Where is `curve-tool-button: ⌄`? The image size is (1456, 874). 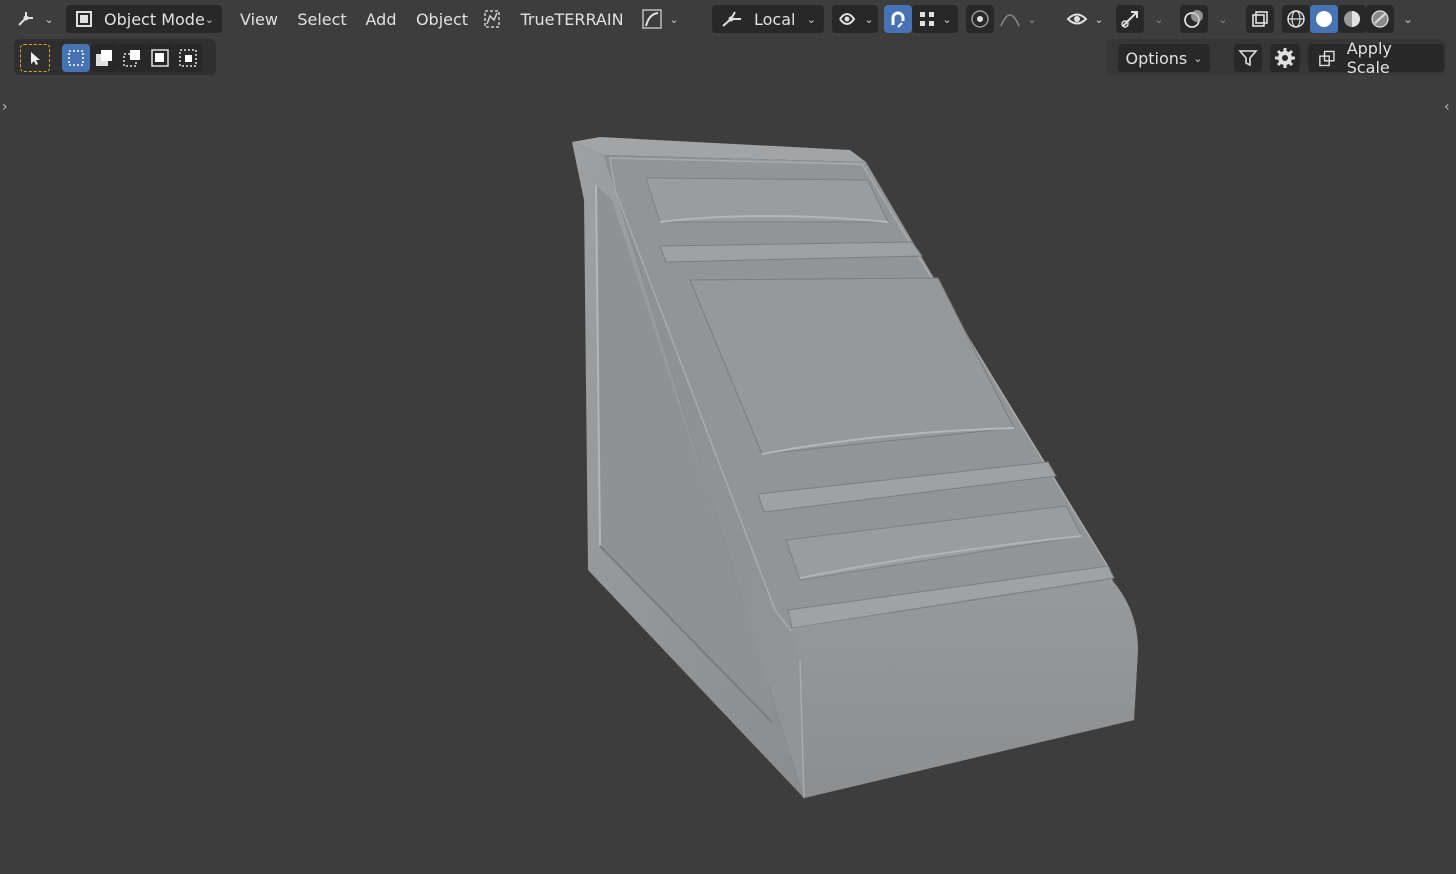
curve-tool-button: ⌄ is located at coordinates (660, 19).